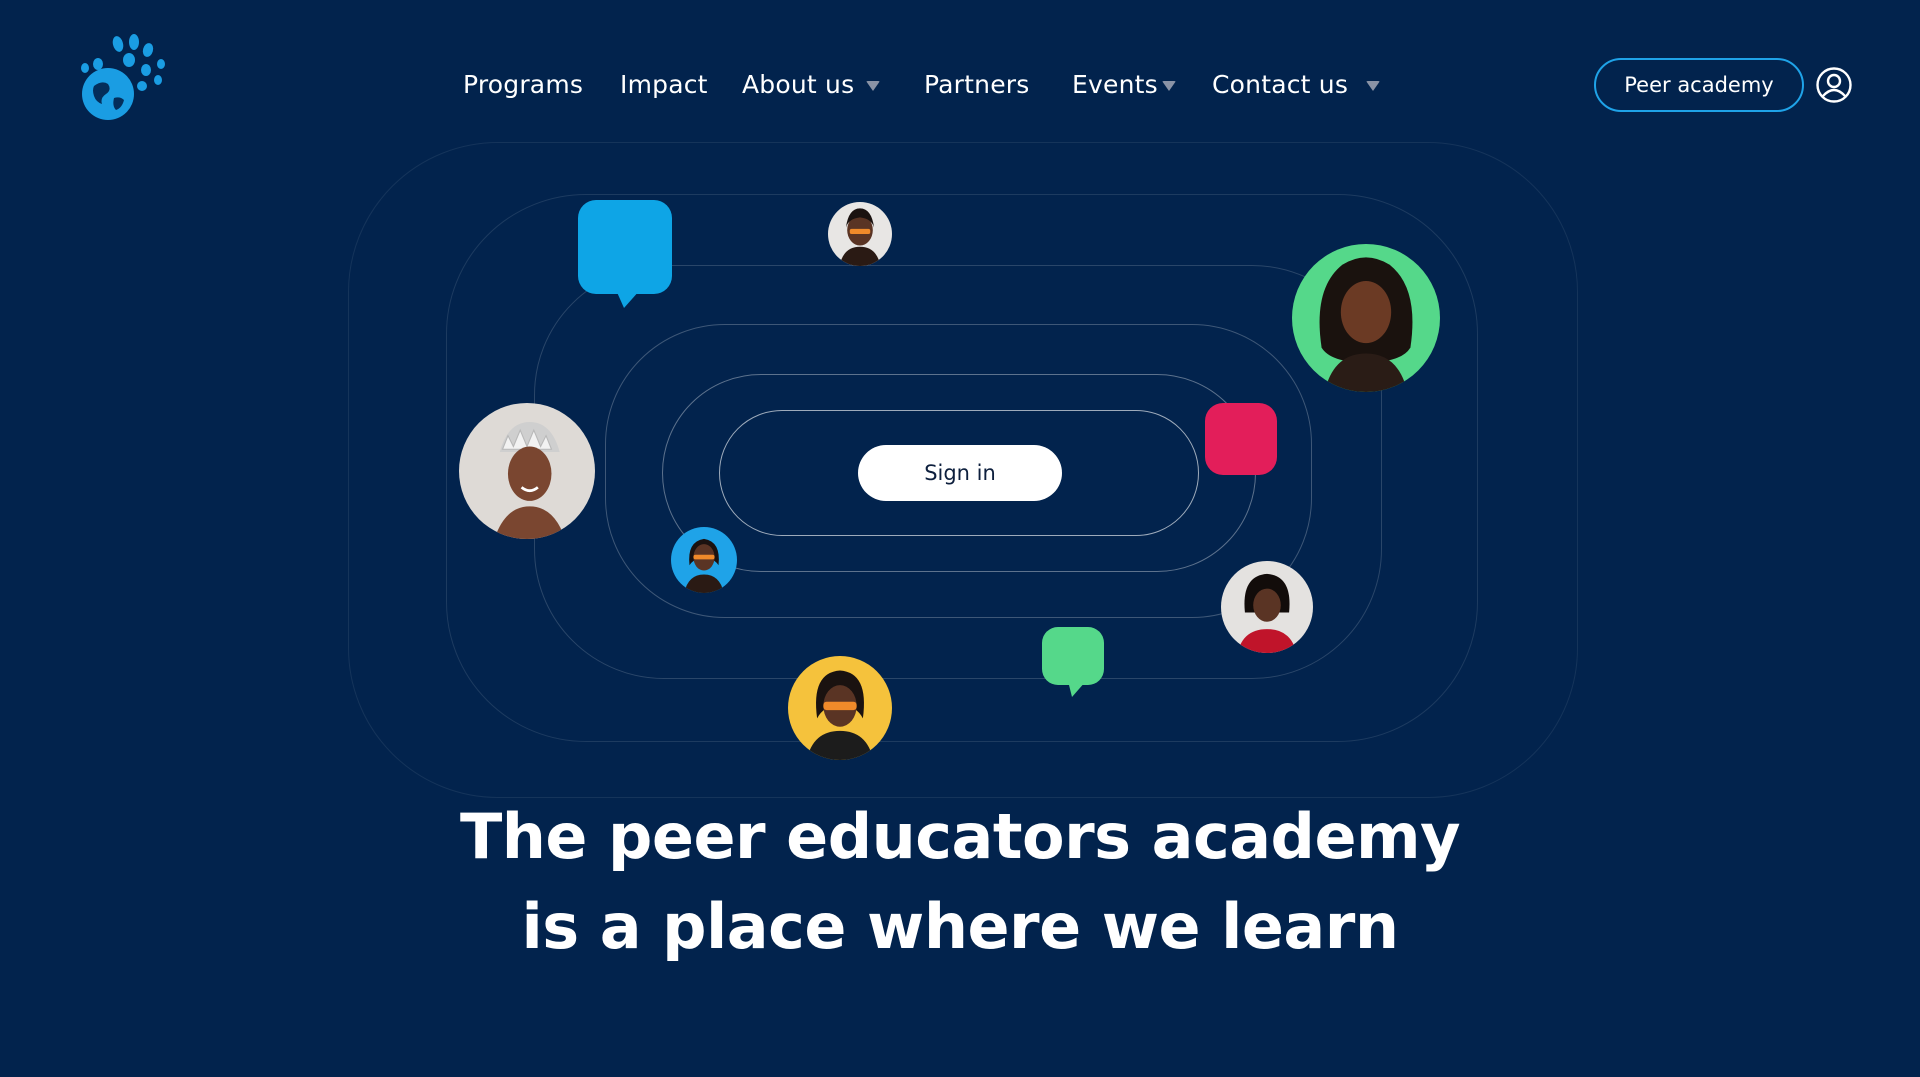  I want to click on peer-academy-label: Peer academy, so click(1699, 85).